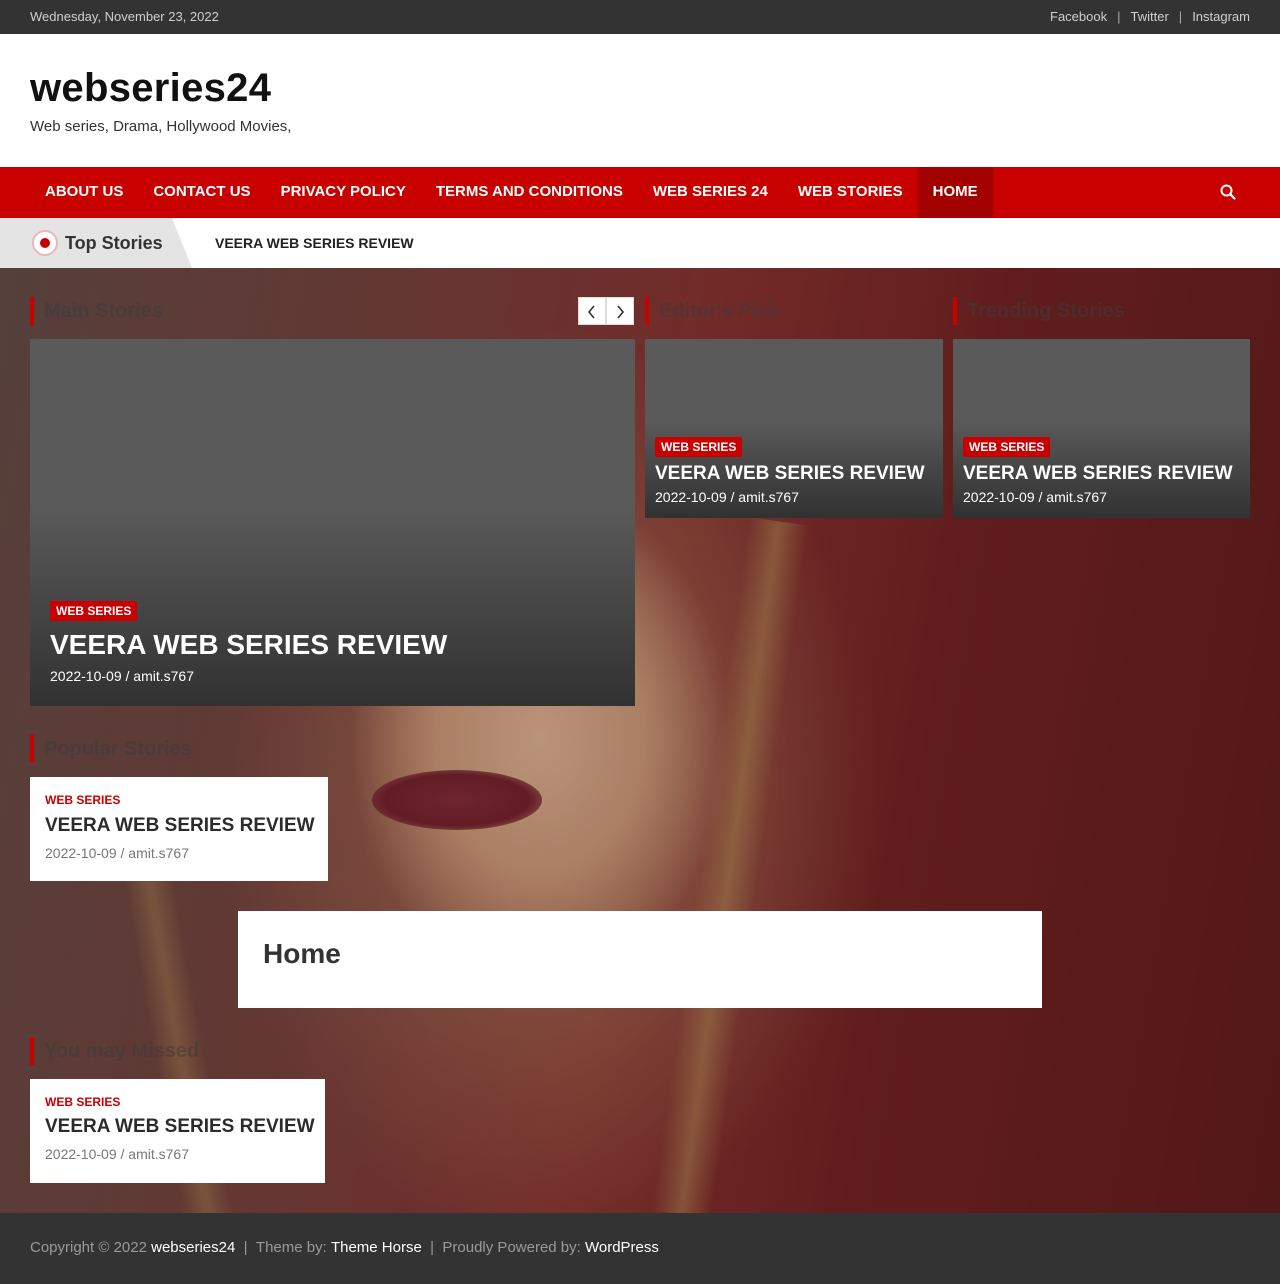  What do you see at coordinates (1228, 192) in the screenshot?
I see `search-icon` at bounding box center [1228, 192].